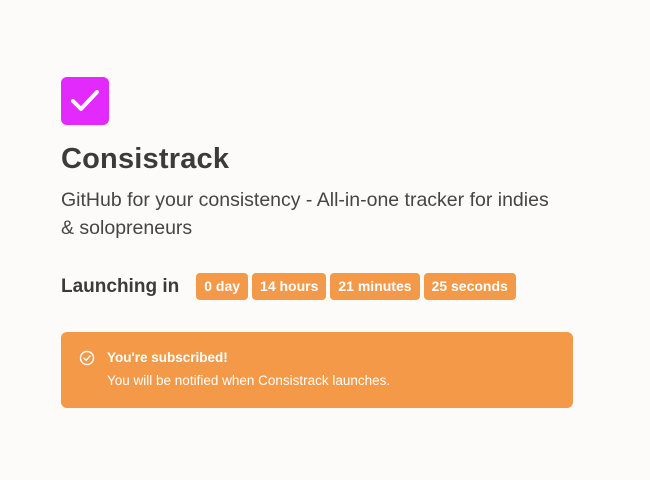 The image size is (650, 480). I want to click on countdown-seconds-badge: 25 seconds, so click(469, 286).